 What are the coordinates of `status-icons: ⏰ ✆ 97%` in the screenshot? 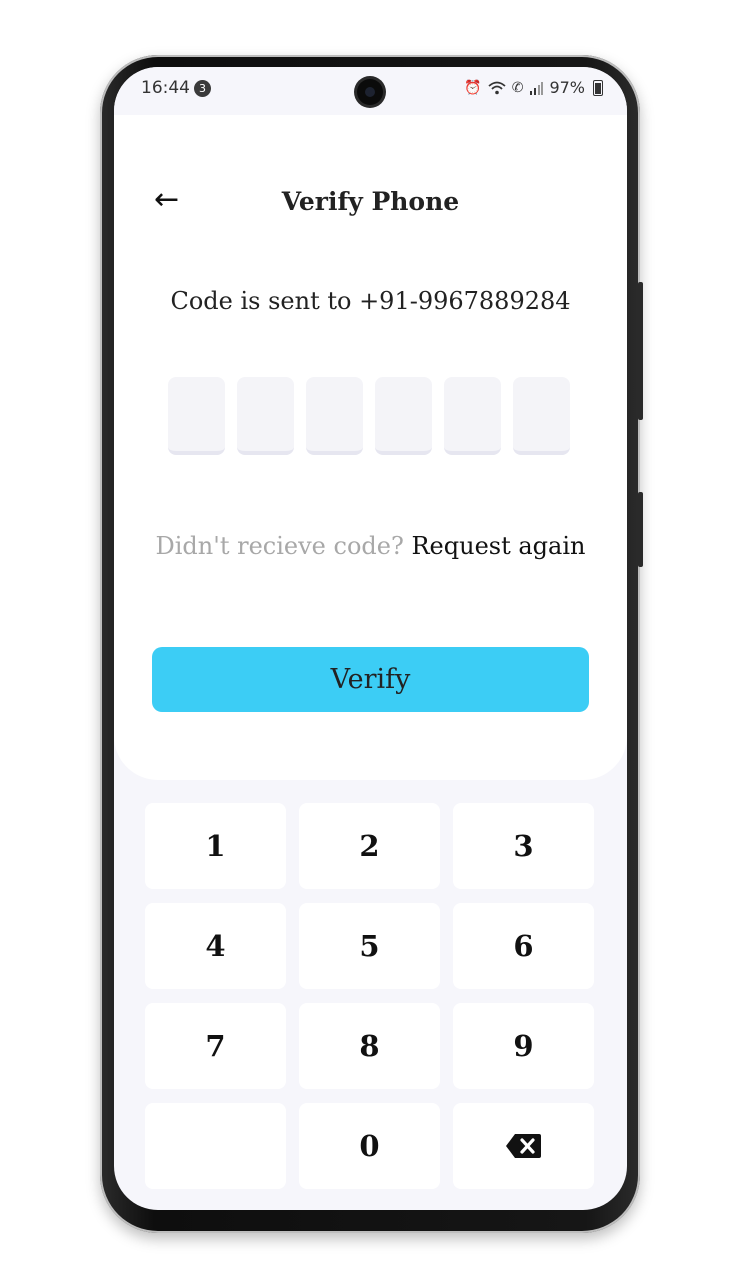 It's located at (533, 87).